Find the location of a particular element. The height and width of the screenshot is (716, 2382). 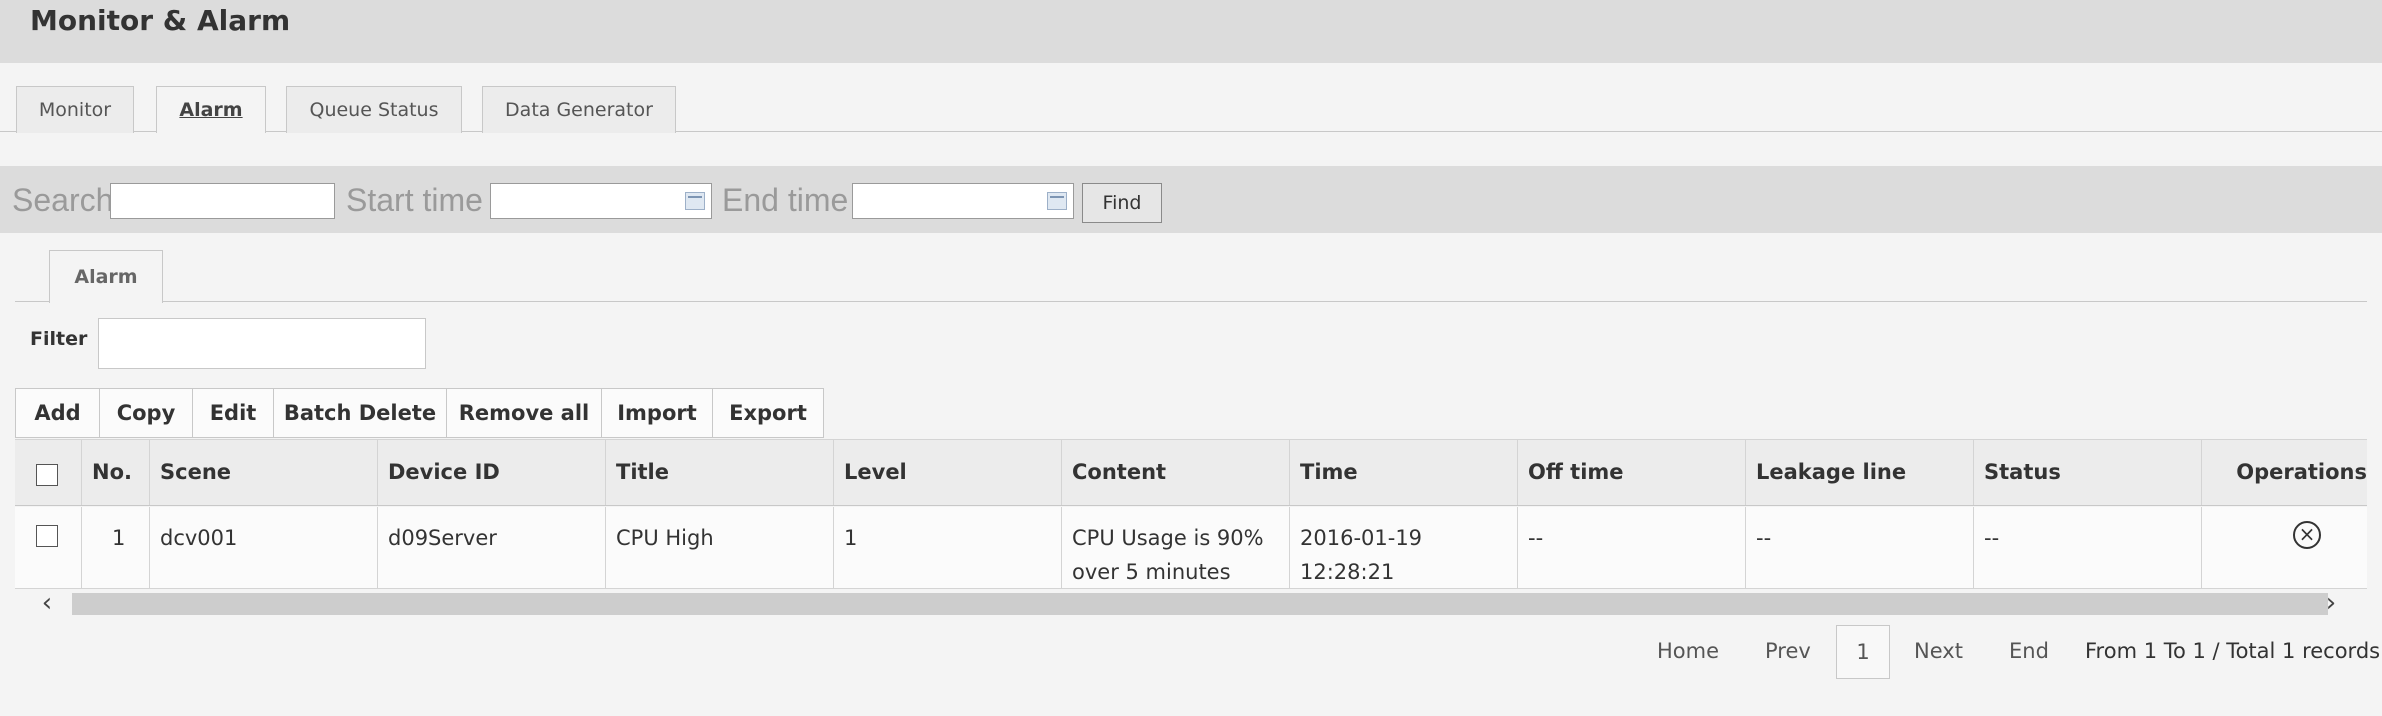

select-all-checkbox is located at coordinates (47, 475).